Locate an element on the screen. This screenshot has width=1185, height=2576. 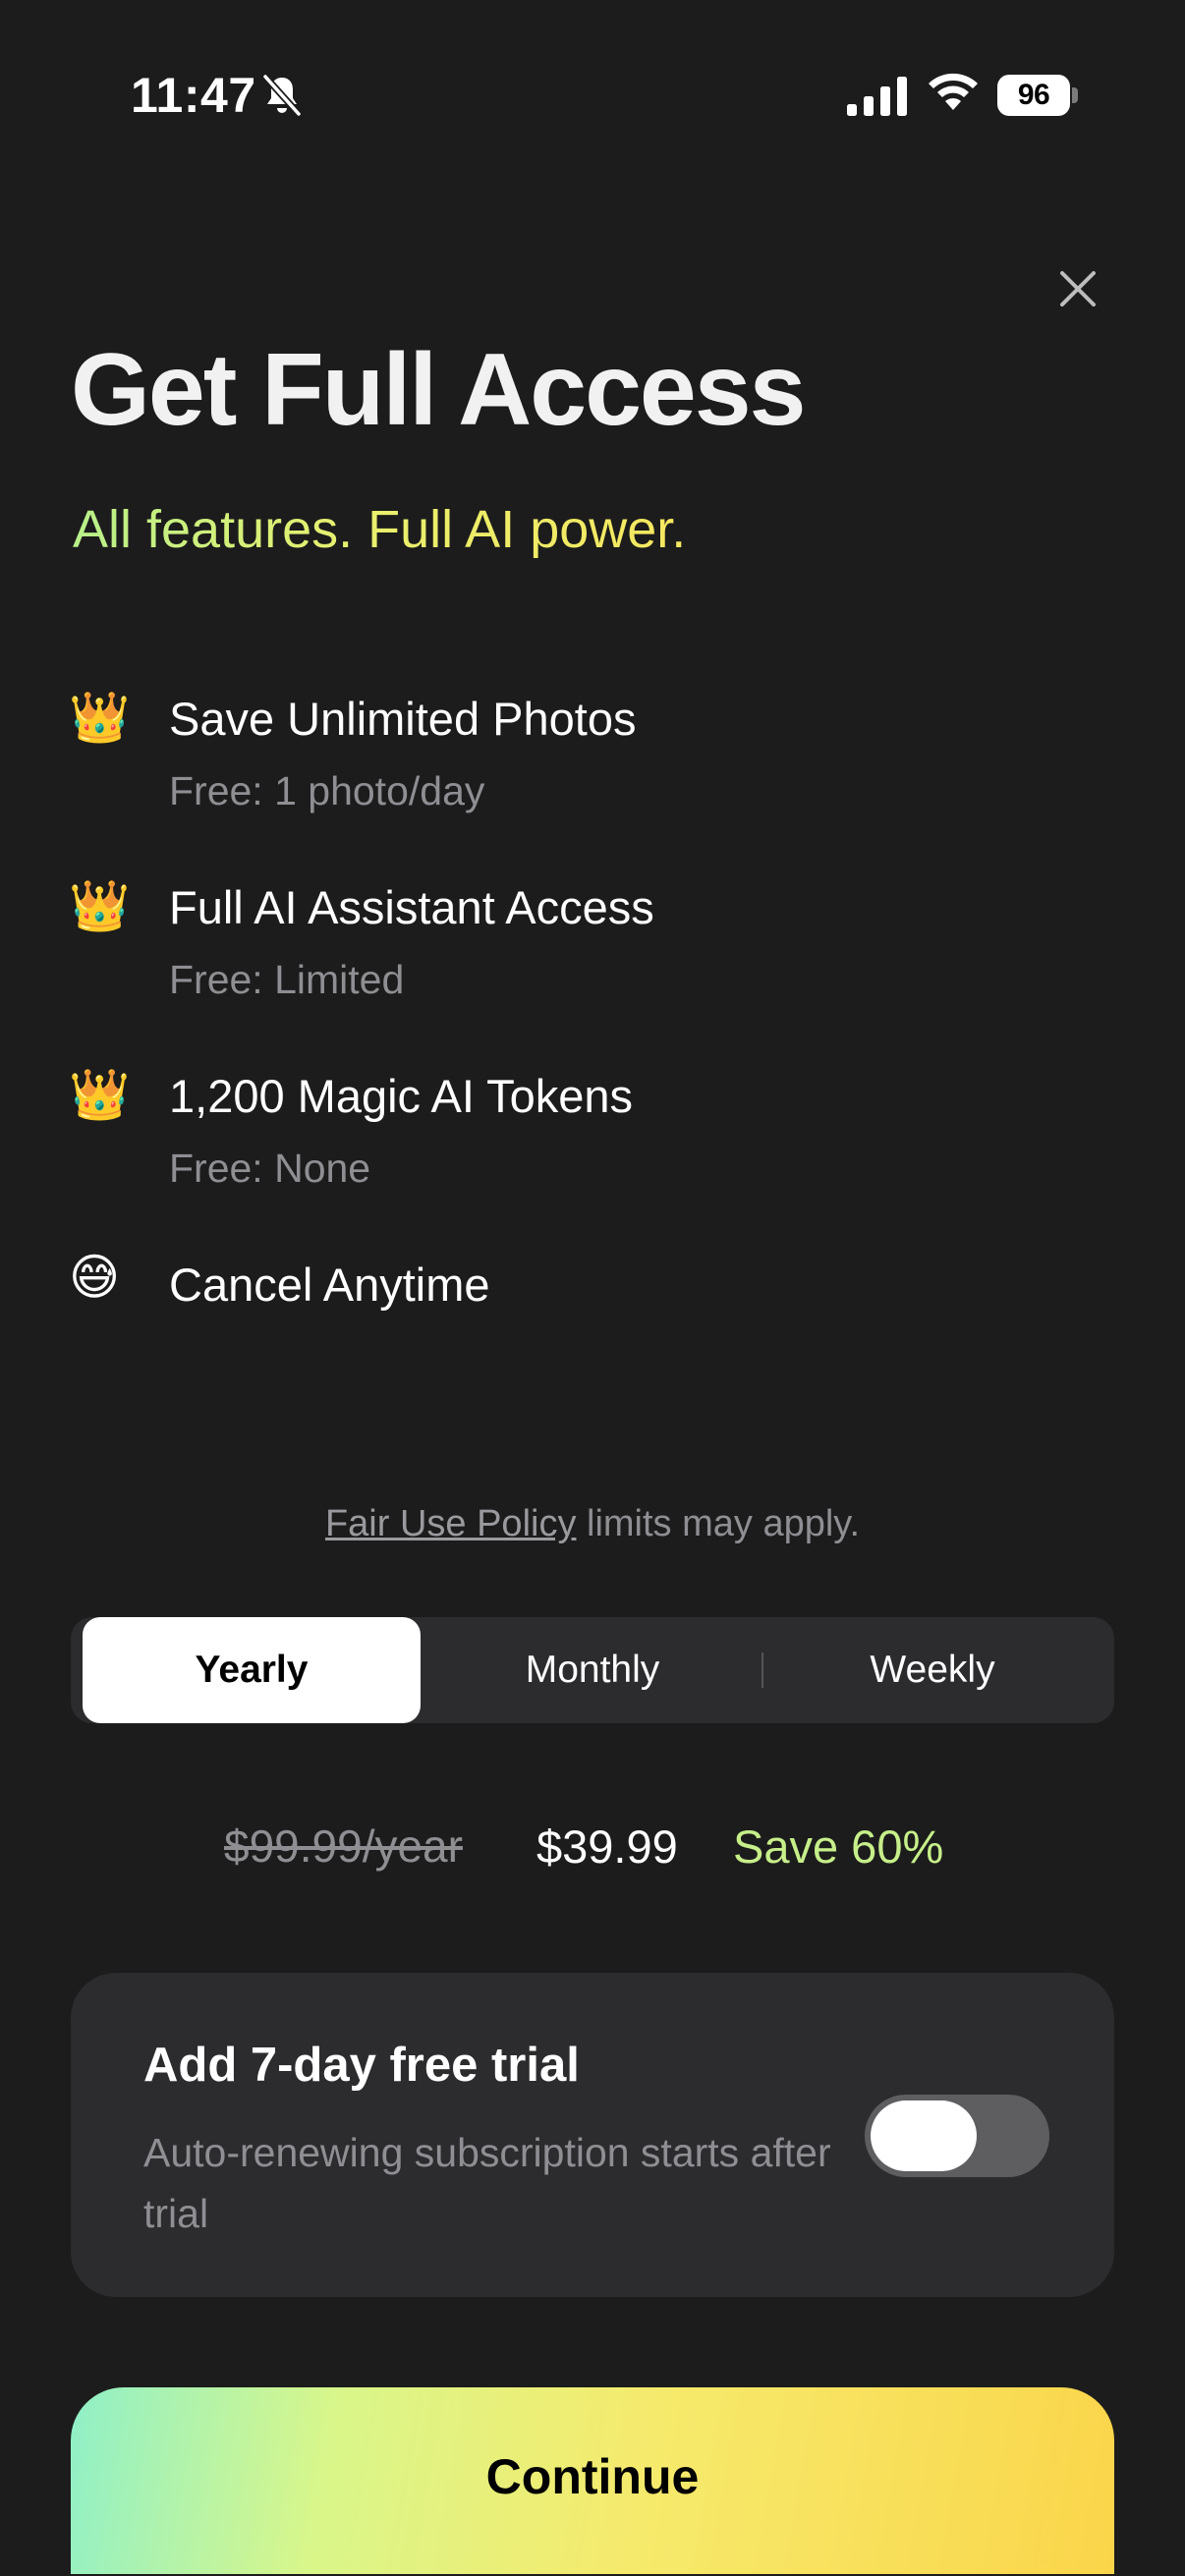
fair-use-policy-link: Fair Use Policy is located at coordinates (451, 1523).